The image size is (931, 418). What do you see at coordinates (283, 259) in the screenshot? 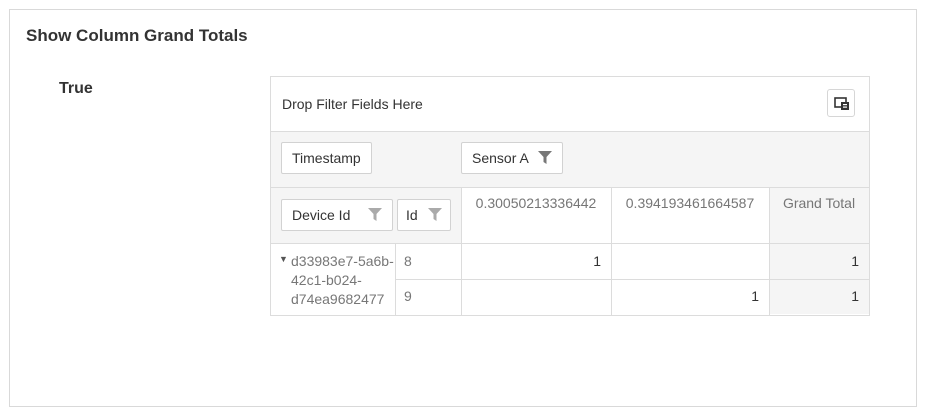
I see `collapse-arrow-icon: ▼` at bounding box center [283, 259].